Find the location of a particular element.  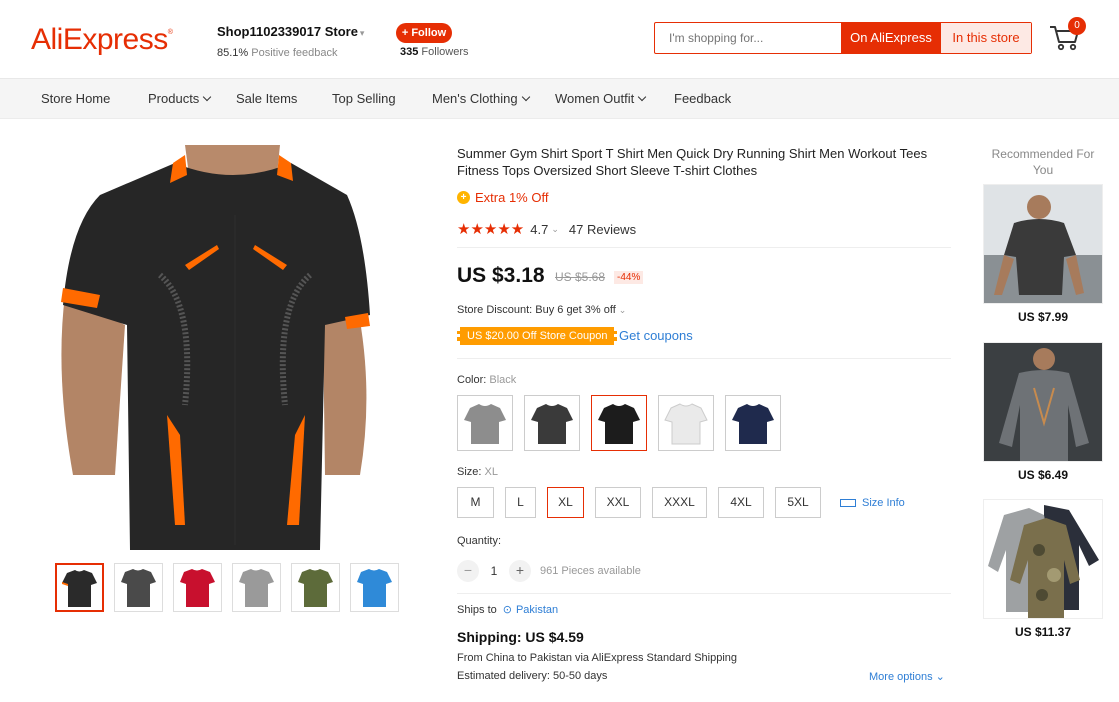

nav-label: Sale Items is located at coordinates (267, 98).